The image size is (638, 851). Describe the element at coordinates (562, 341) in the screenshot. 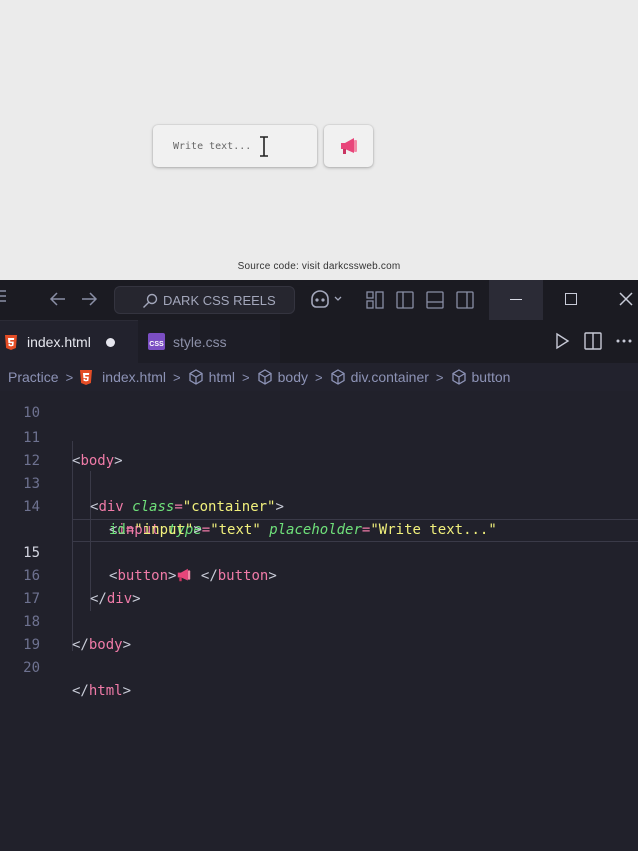

I see `run-icon` at that location.